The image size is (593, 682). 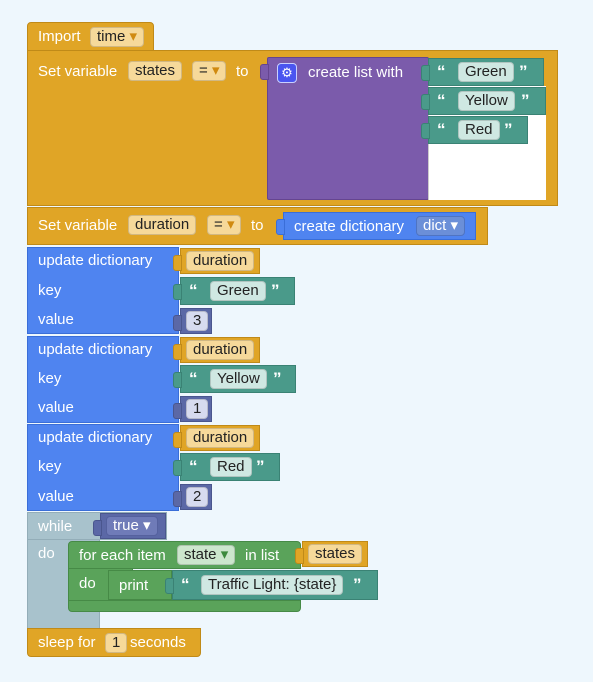 What do you see at coordinates (435, 225) in the screenshot?
I see `dict-type-value: dict` at bounding box center [435, 225].